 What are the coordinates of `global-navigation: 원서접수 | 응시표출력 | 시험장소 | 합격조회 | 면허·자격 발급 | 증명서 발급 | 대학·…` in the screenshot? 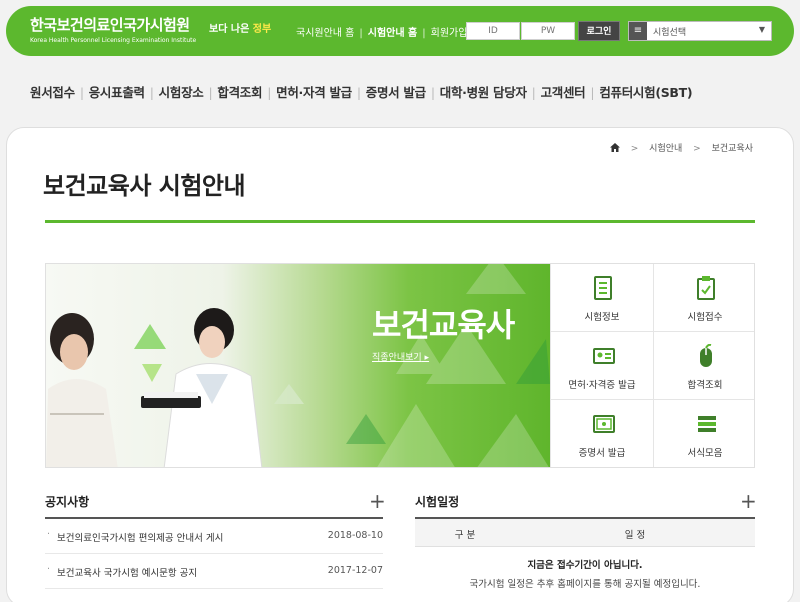 It's located at (361, 91).